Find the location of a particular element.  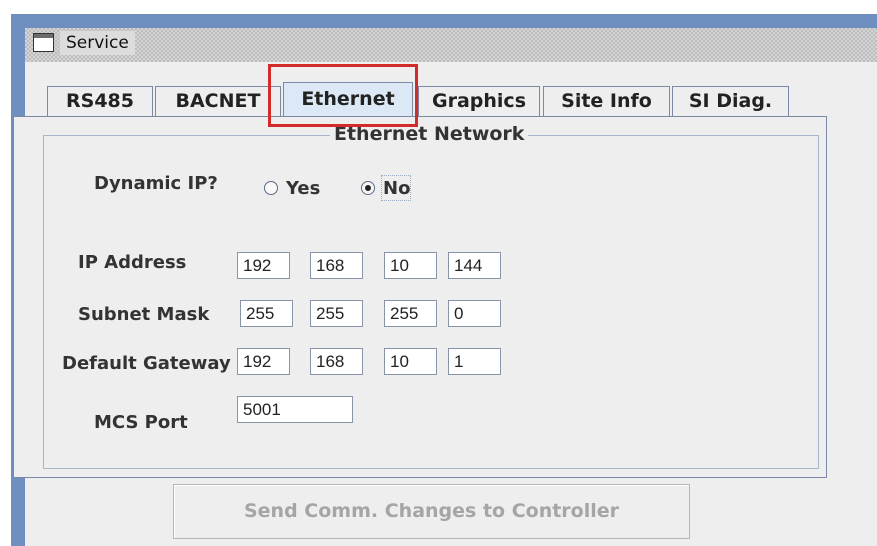

subnet-mask-octet-1: 255 is located at coordinates (266, 313).